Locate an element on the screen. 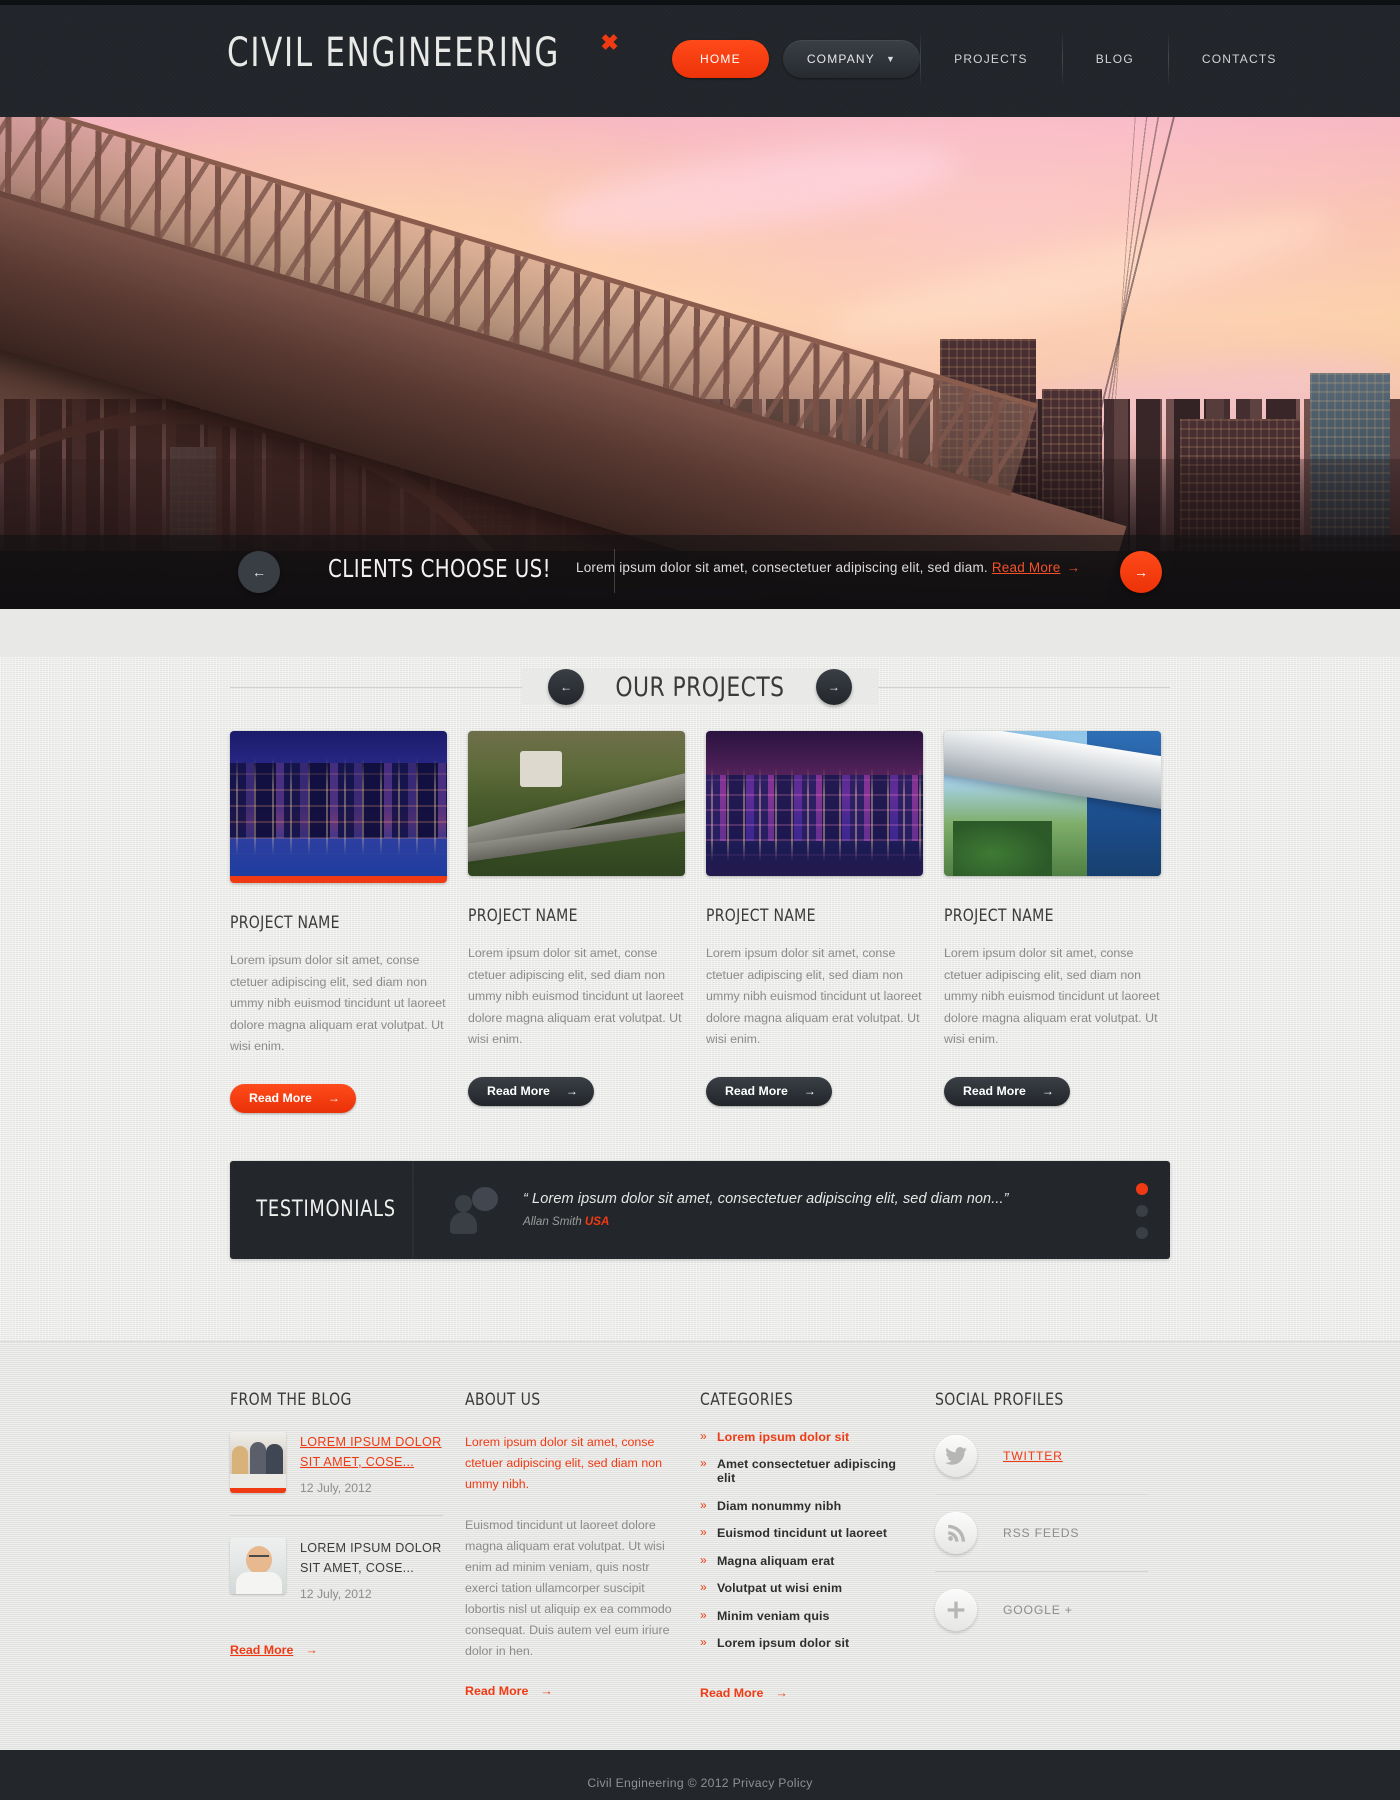  projects-section-header: ← OUR PROJECTS → is located at coordinates (700, 687).